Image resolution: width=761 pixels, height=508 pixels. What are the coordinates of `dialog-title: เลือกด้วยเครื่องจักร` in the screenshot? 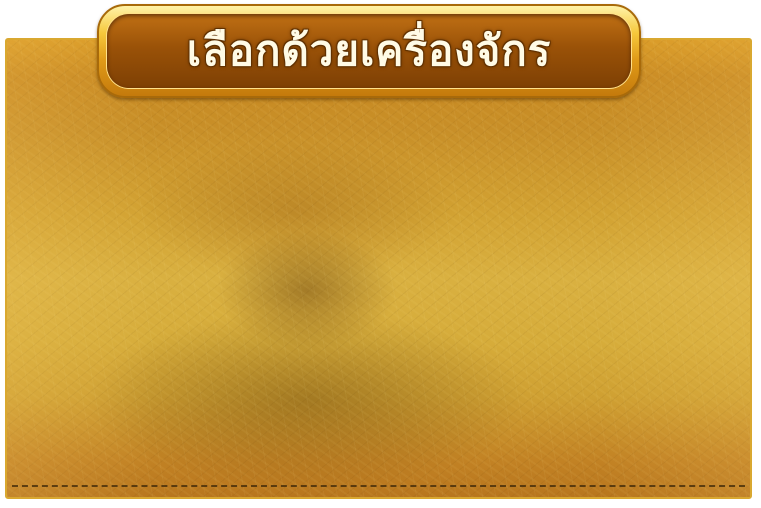 It's located at (369, 50).